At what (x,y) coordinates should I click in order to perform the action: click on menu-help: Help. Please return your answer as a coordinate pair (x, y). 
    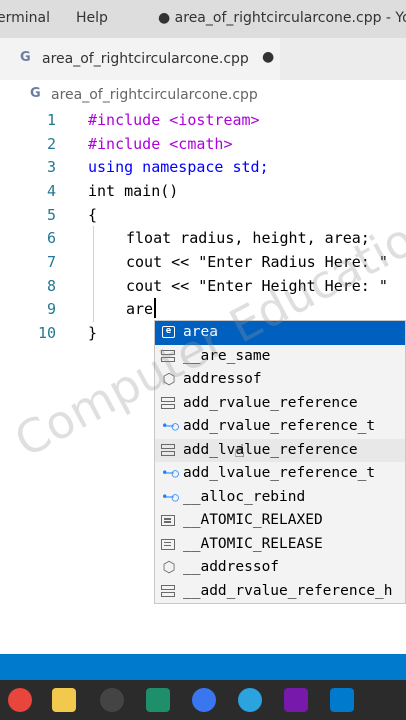
    Looking at the image, I should click on (92, 18).